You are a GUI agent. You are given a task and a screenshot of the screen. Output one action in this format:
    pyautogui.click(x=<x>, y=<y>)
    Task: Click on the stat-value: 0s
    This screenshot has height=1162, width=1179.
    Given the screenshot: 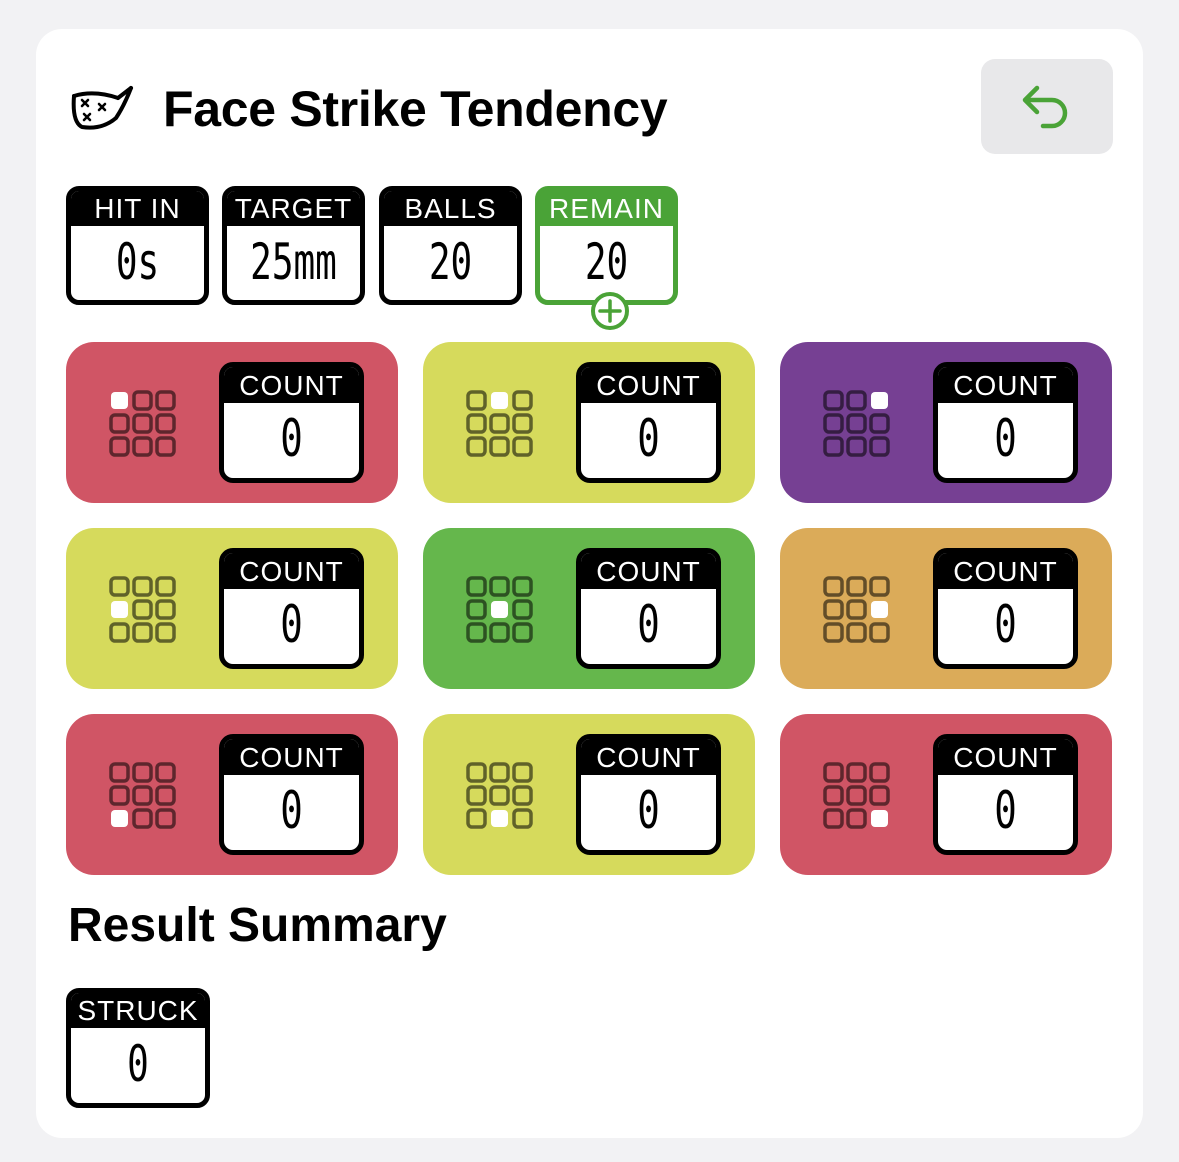 What is the action you would take?
    pyautogui.click(x=137, y=262)
    